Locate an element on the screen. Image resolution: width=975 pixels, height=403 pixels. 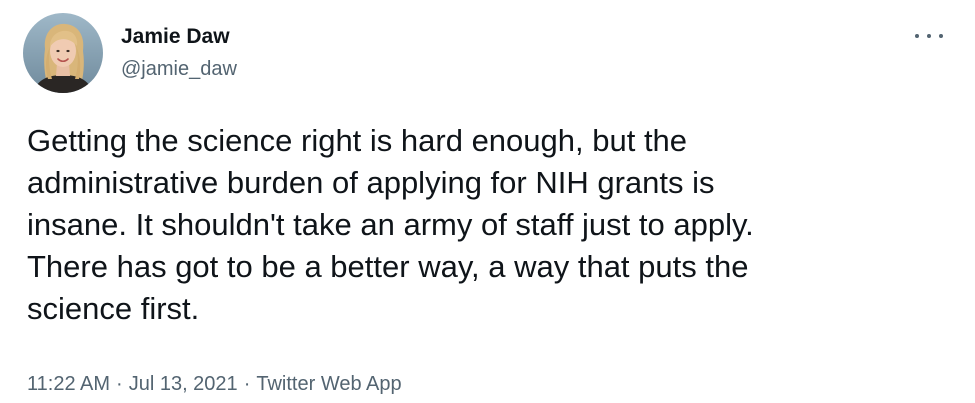
avatar-photo-icon is located at coordinates (63, 53).